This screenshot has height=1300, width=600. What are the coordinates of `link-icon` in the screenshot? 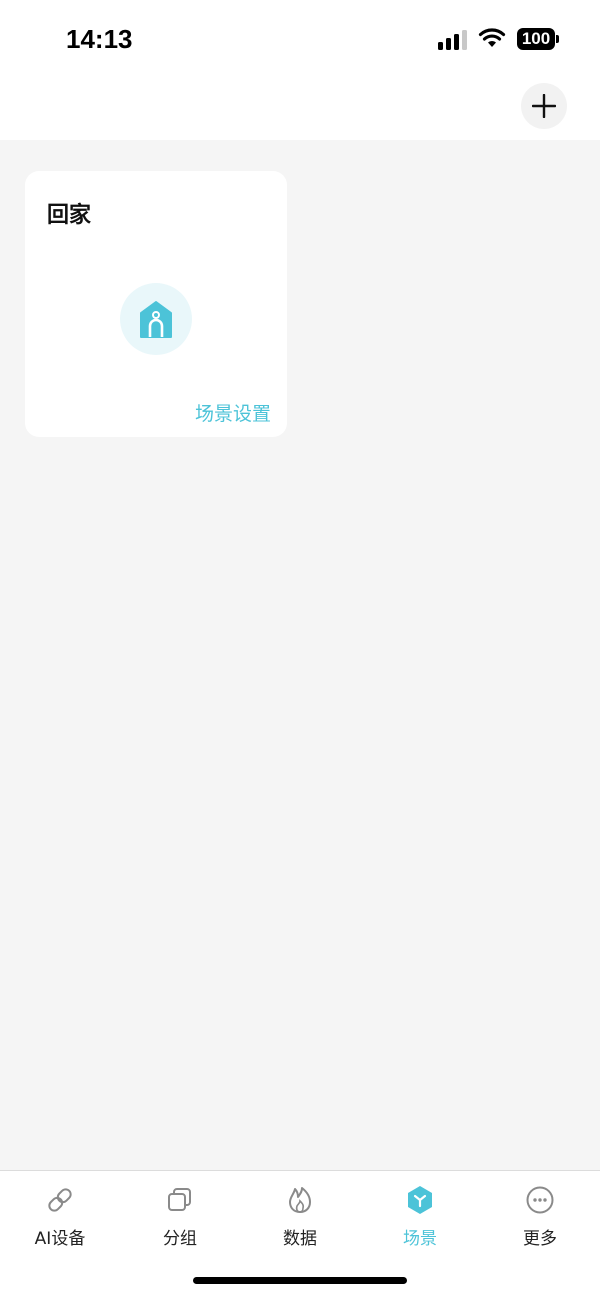 It's located at (60, 1200).